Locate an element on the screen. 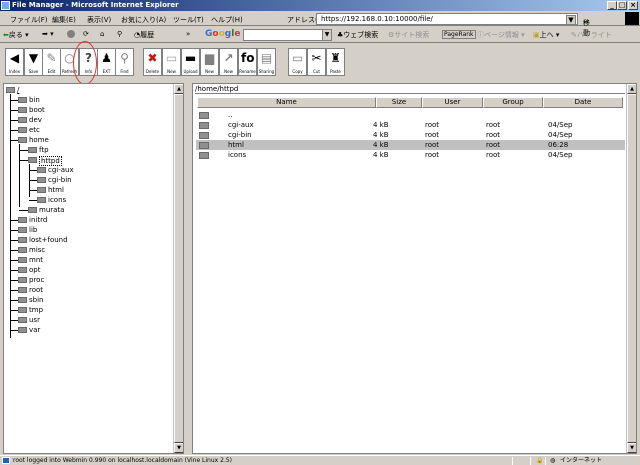 This screenshot has width=640, height=465. home-button: ⌂ is located at coordinates (102, 34).